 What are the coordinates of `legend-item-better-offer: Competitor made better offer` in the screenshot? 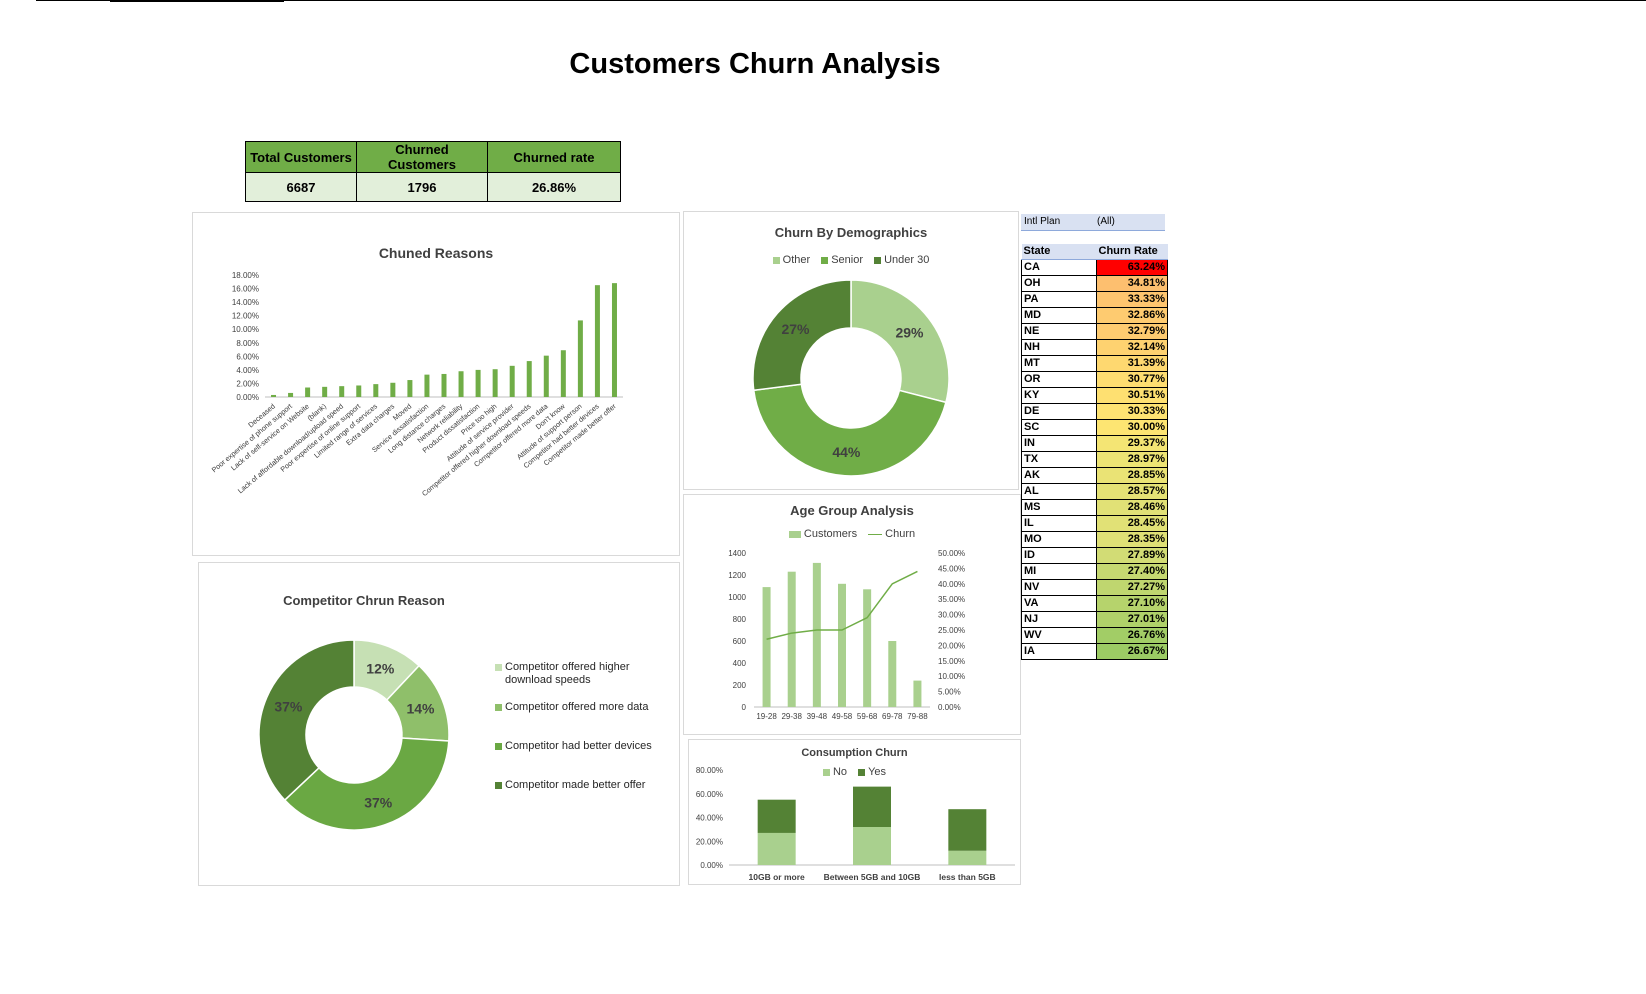 It's located at (585, 785).